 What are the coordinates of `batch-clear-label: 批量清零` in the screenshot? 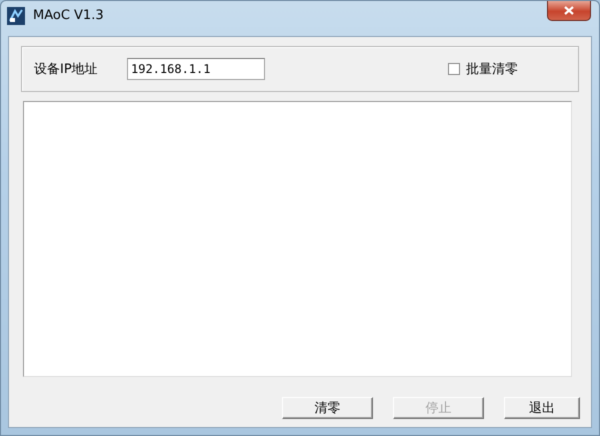 It's located at (492, 69).